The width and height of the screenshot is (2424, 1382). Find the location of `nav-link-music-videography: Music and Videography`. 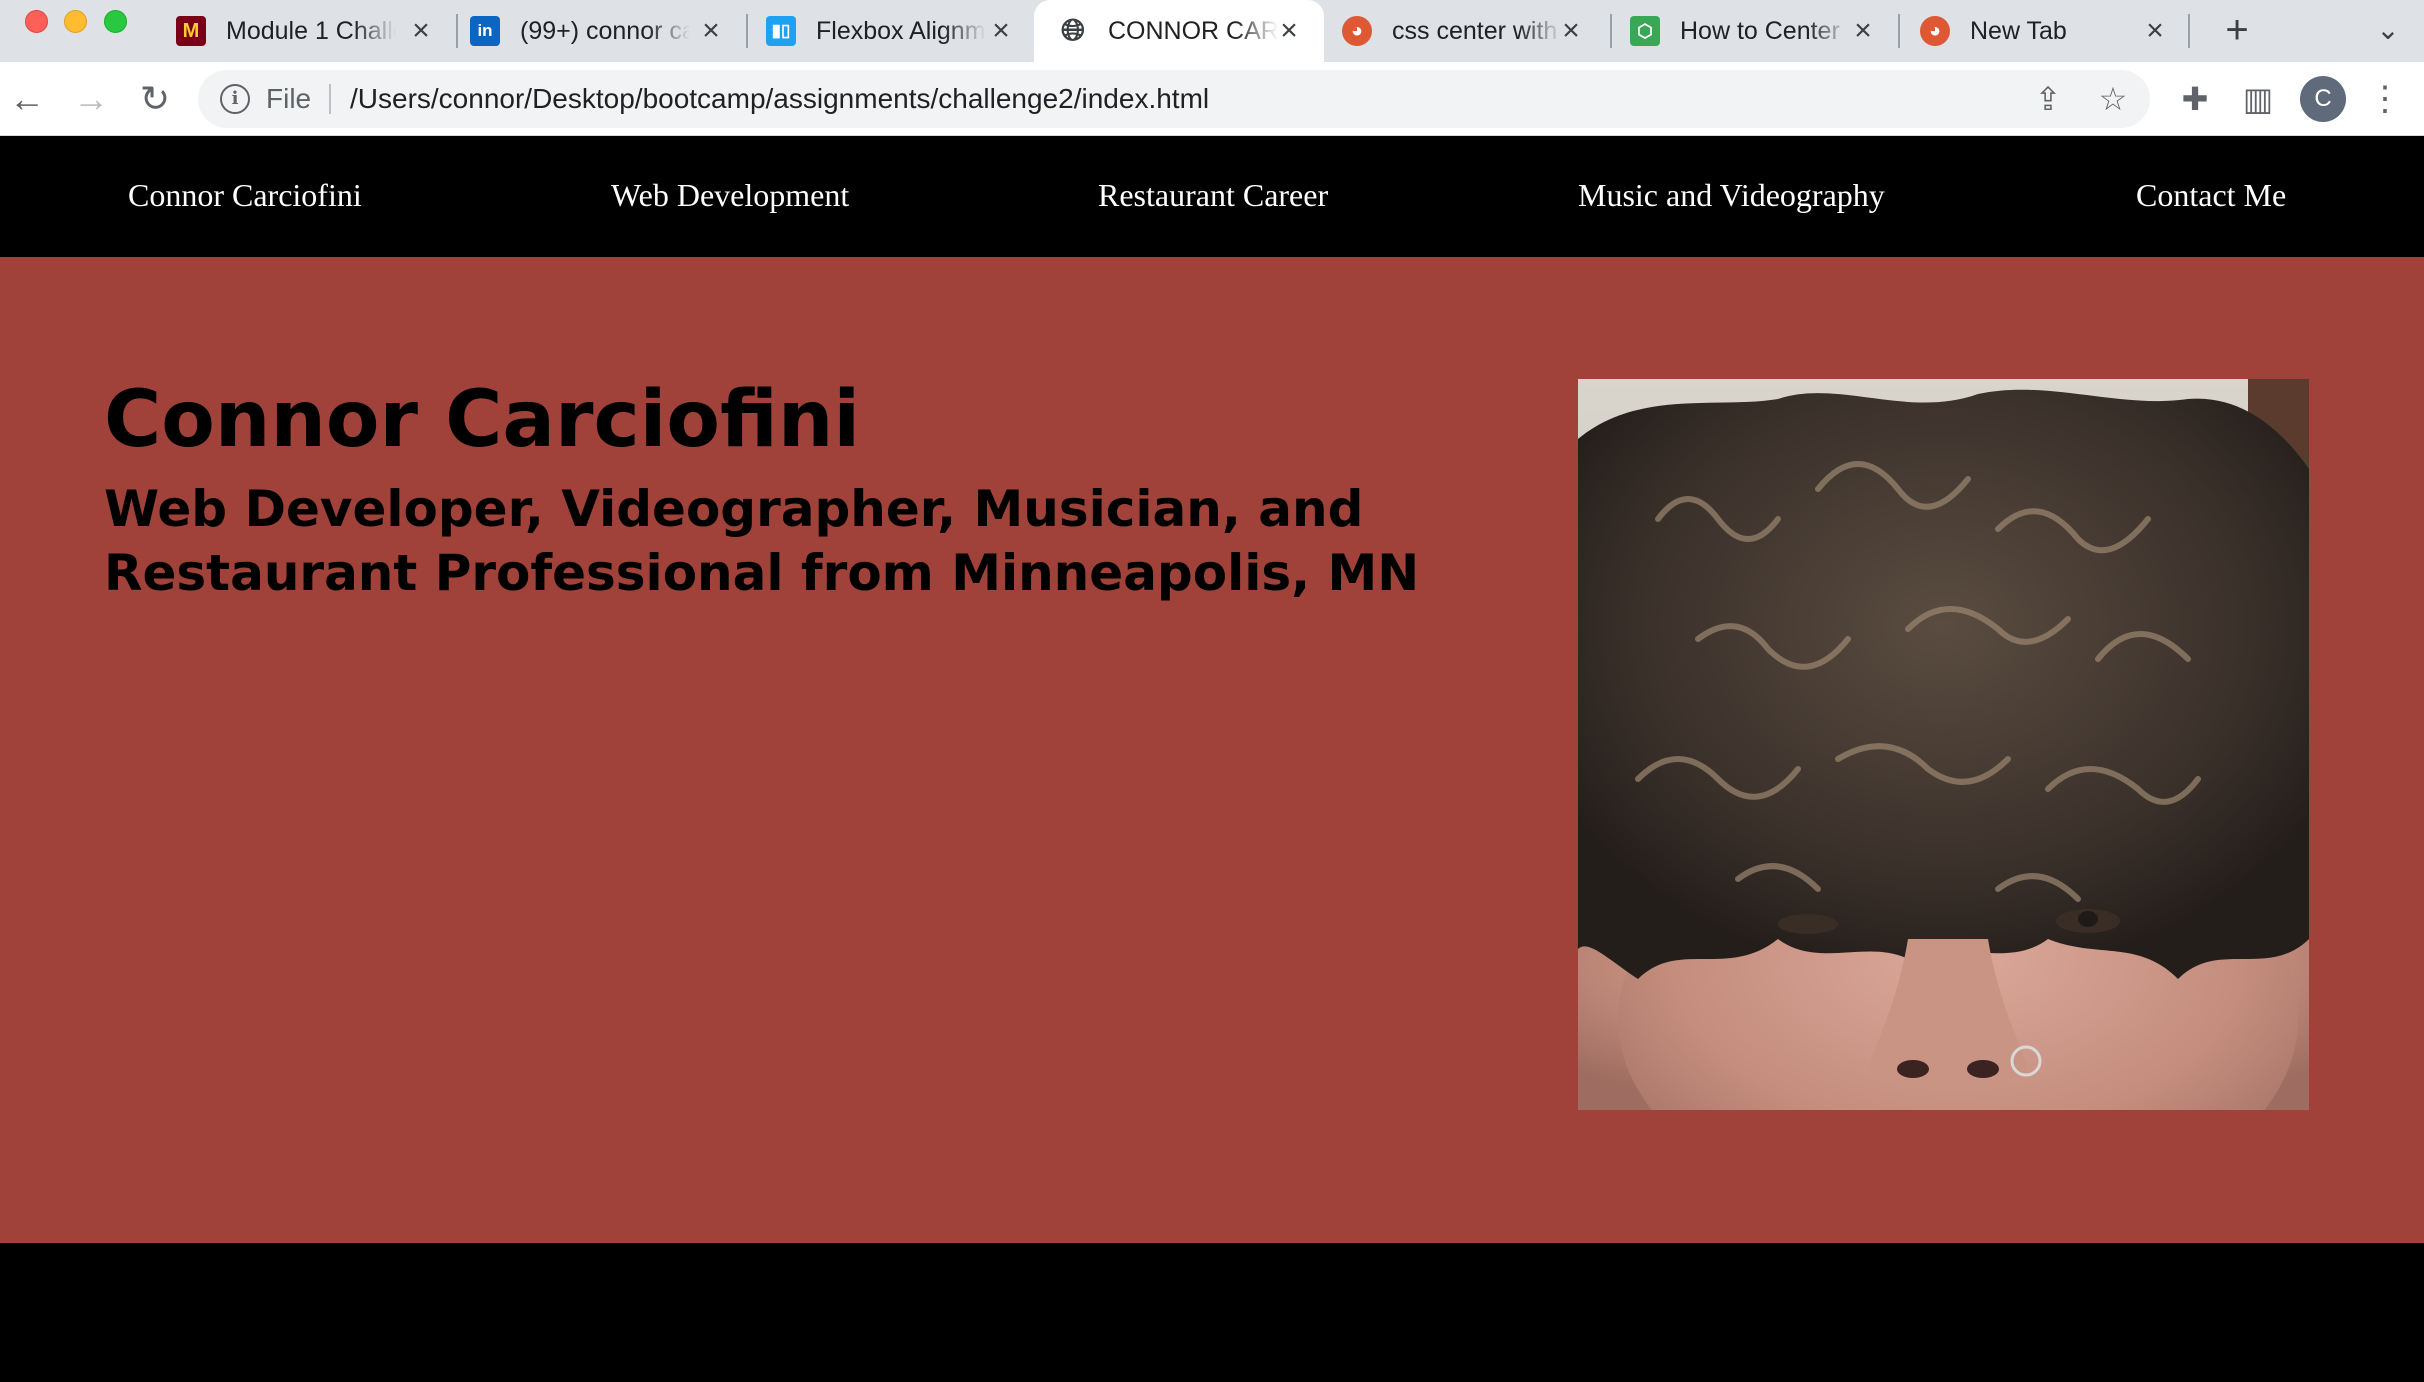

nav-link-music-videography: Music and Videography is located at coordinates (1731, 195).